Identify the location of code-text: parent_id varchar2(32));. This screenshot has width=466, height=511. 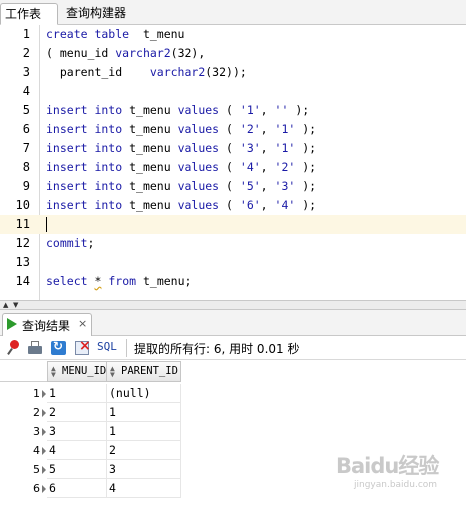
(146, 72).